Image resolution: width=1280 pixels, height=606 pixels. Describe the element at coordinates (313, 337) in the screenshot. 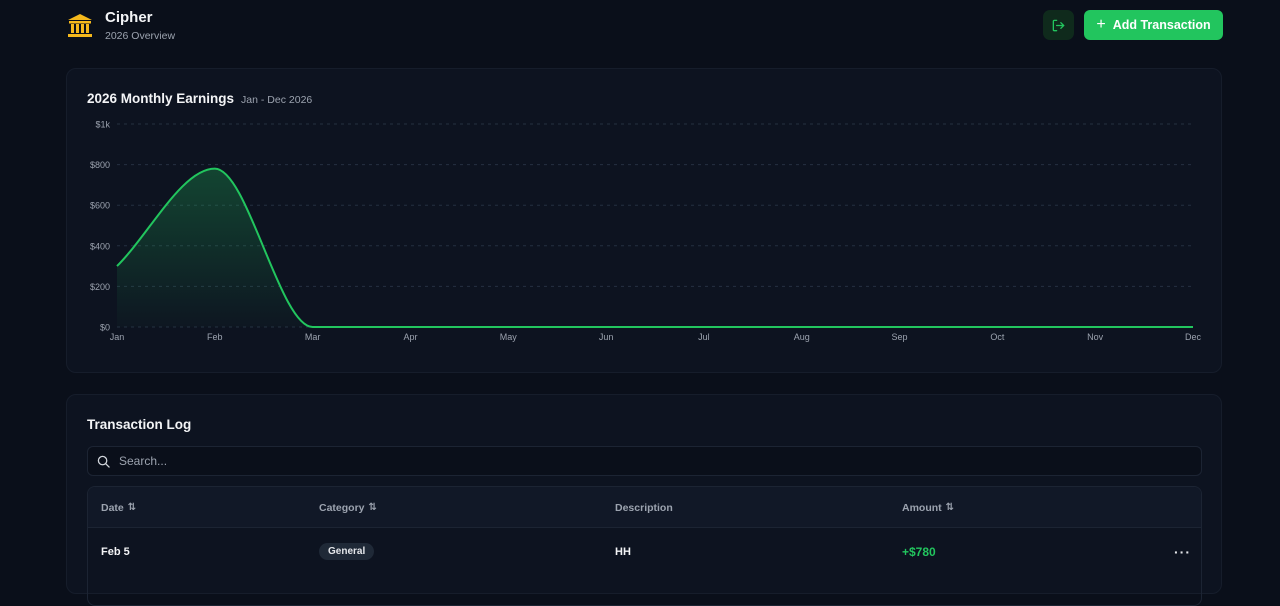

I see `x-tick-label: Mar` at that location.